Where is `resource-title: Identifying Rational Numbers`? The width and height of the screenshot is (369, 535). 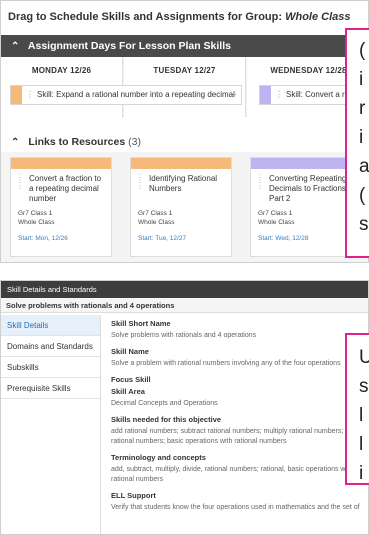
resource-title: Identifying Rational Numbers is located at coordinates (183, 183).